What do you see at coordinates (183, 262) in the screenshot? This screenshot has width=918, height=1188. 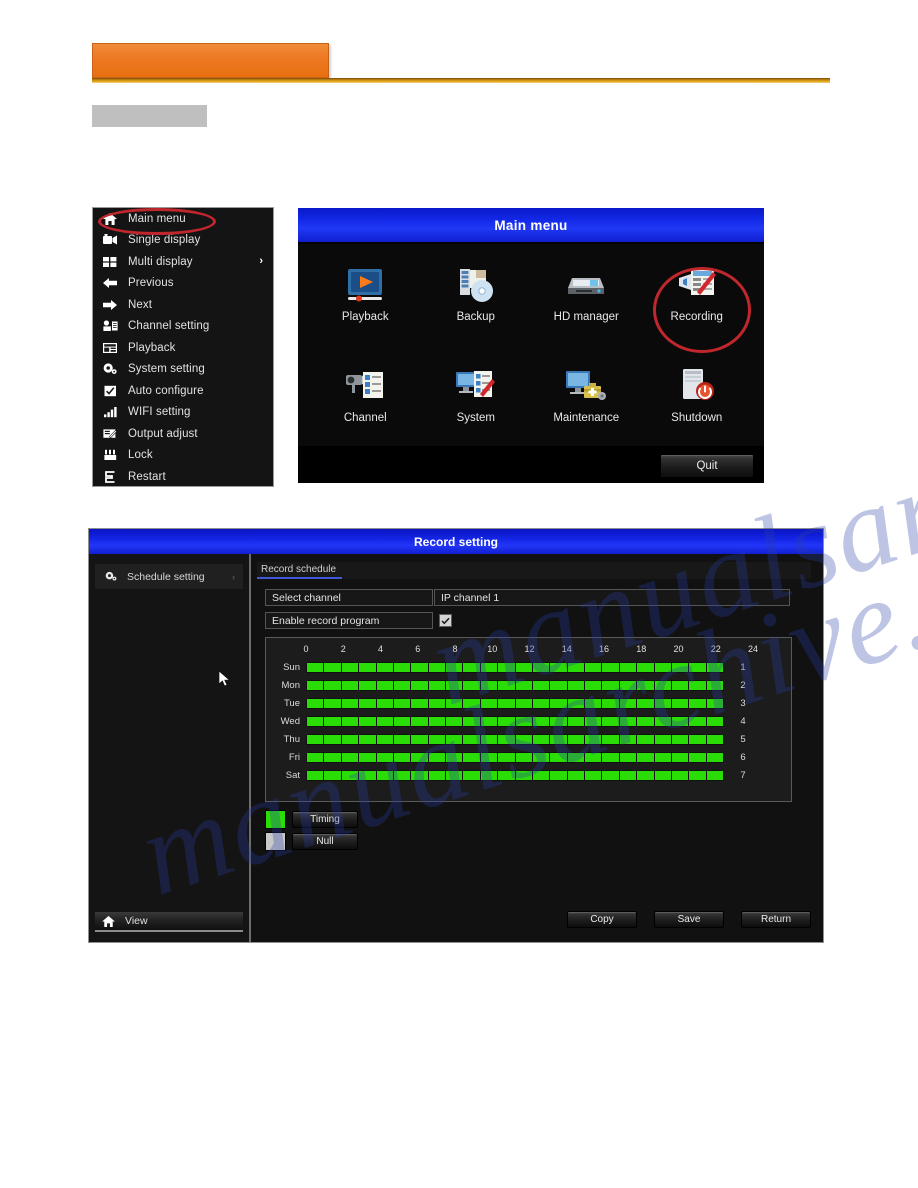 I see `menu-item-multi-display: Multi display ›` at bounding box center [183, 262].